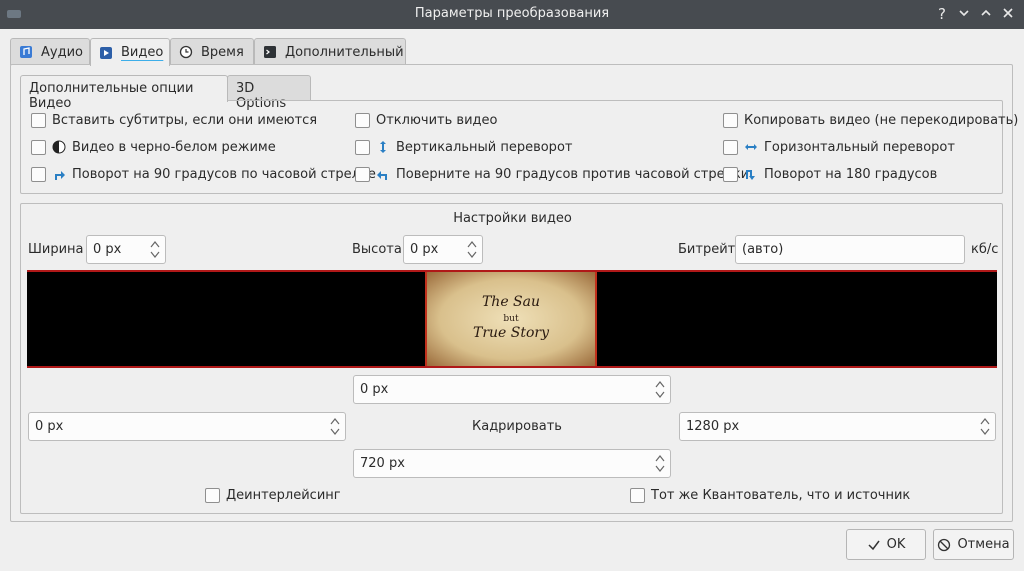 The width and height of the screenshot is (1024, 571). I want to click on option-deinterlace: Деинтерлейсинг, so click(273, 495).